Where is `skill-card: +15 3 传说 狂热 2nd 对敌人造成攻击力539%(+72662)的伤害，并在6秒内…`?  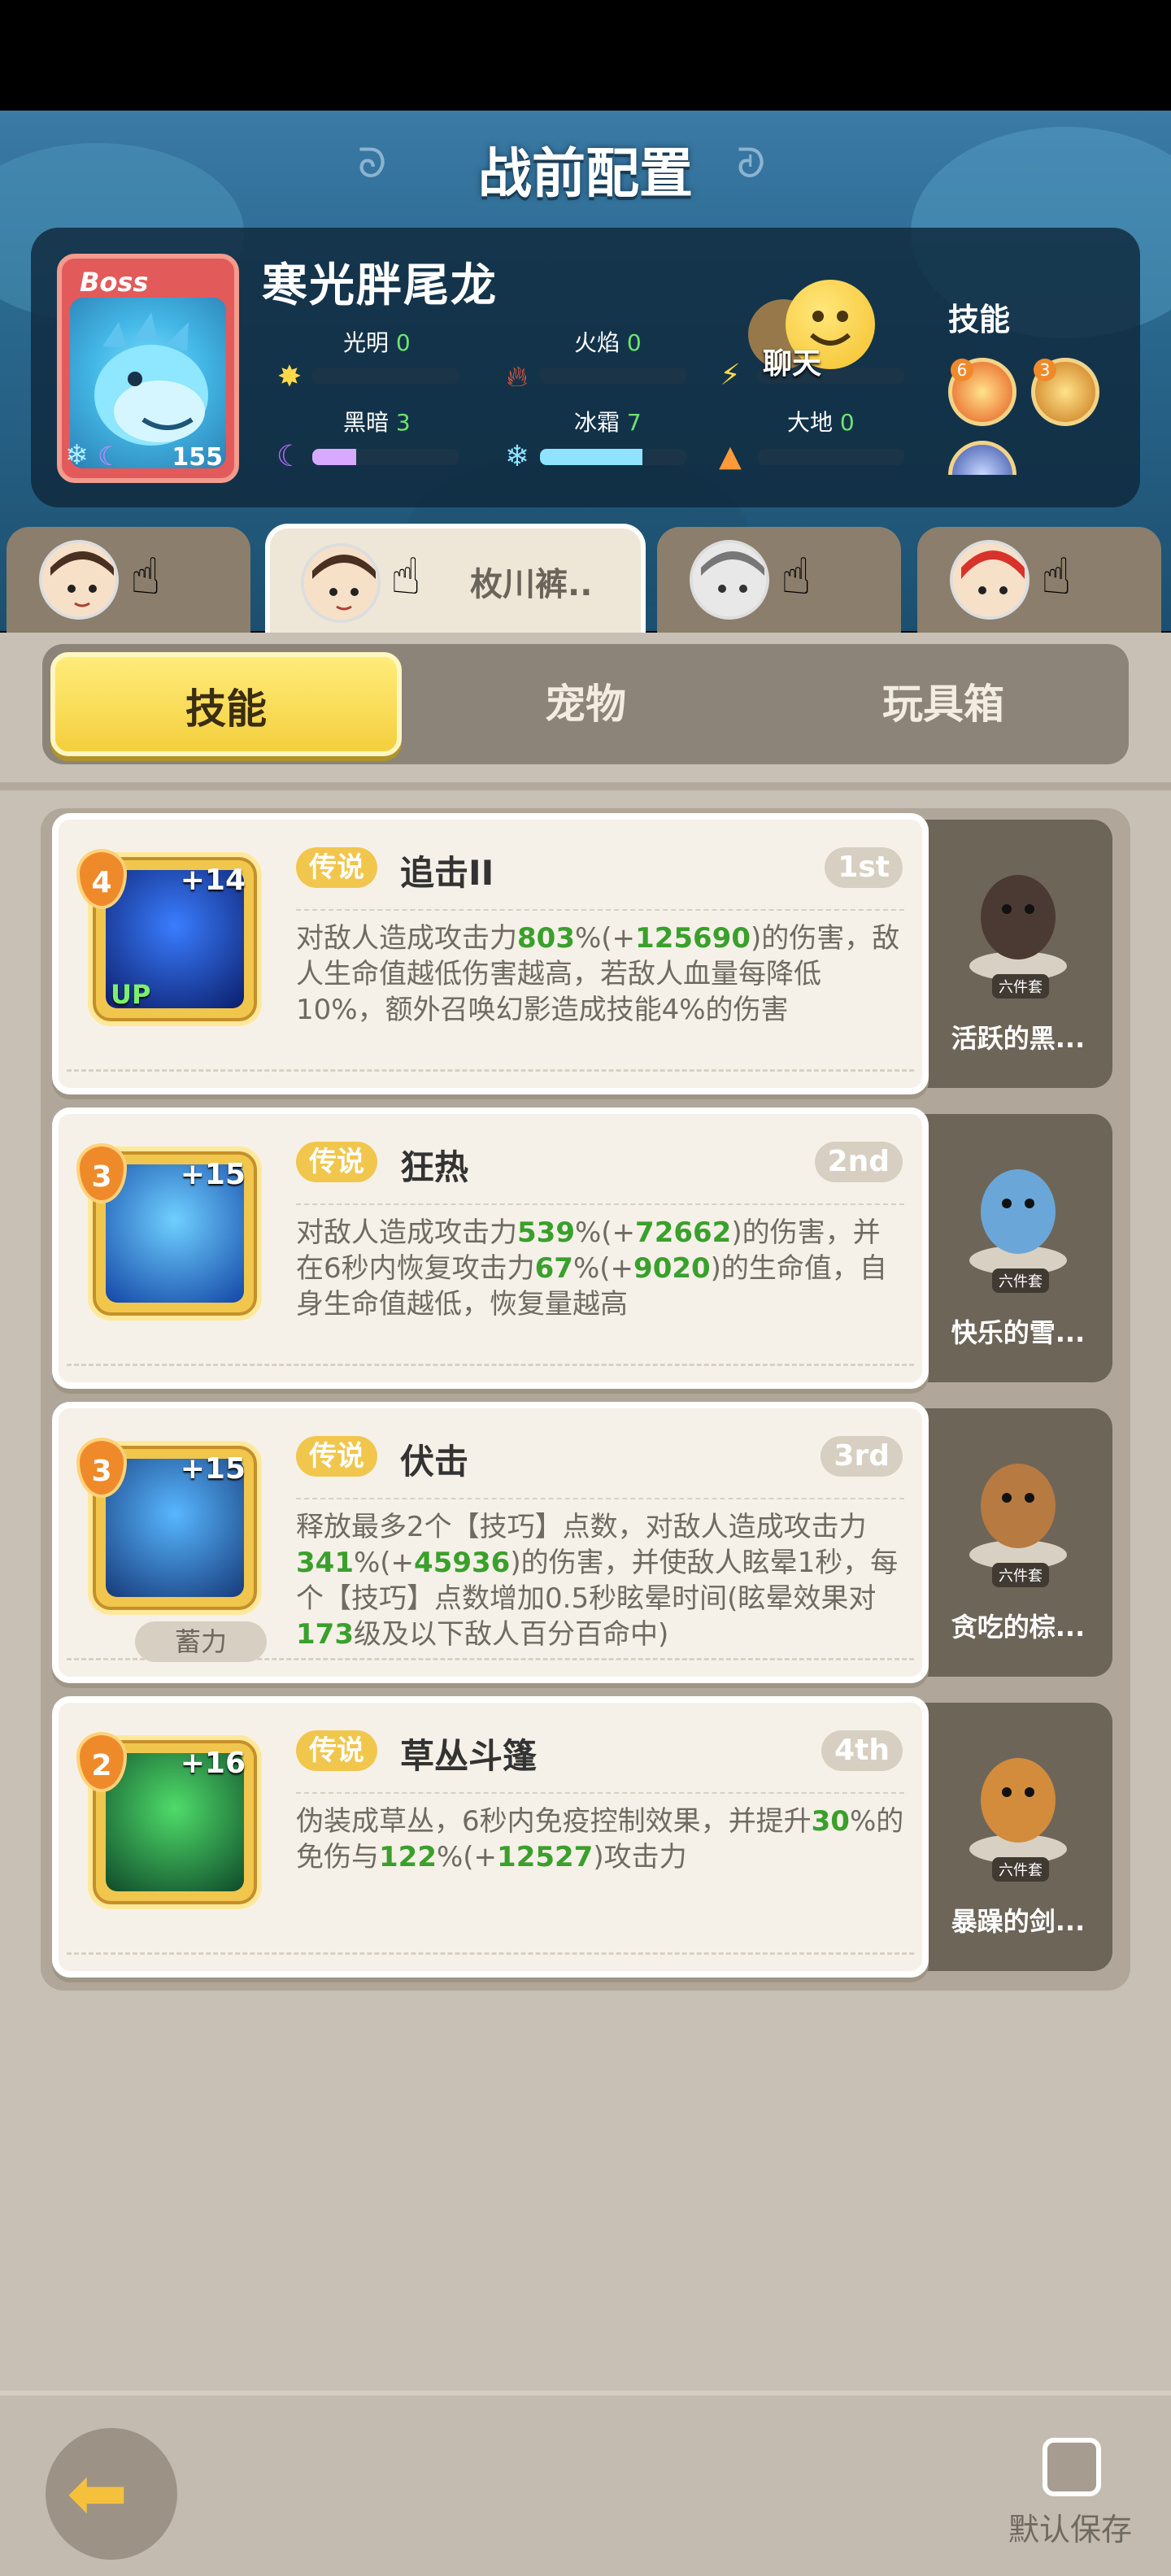 skill-card: +15 3 传说 狂热 2nd 对敌人造成攻击力539%(+72662)的伤害，并在6秒内… is located at coordinates (491, 1248).